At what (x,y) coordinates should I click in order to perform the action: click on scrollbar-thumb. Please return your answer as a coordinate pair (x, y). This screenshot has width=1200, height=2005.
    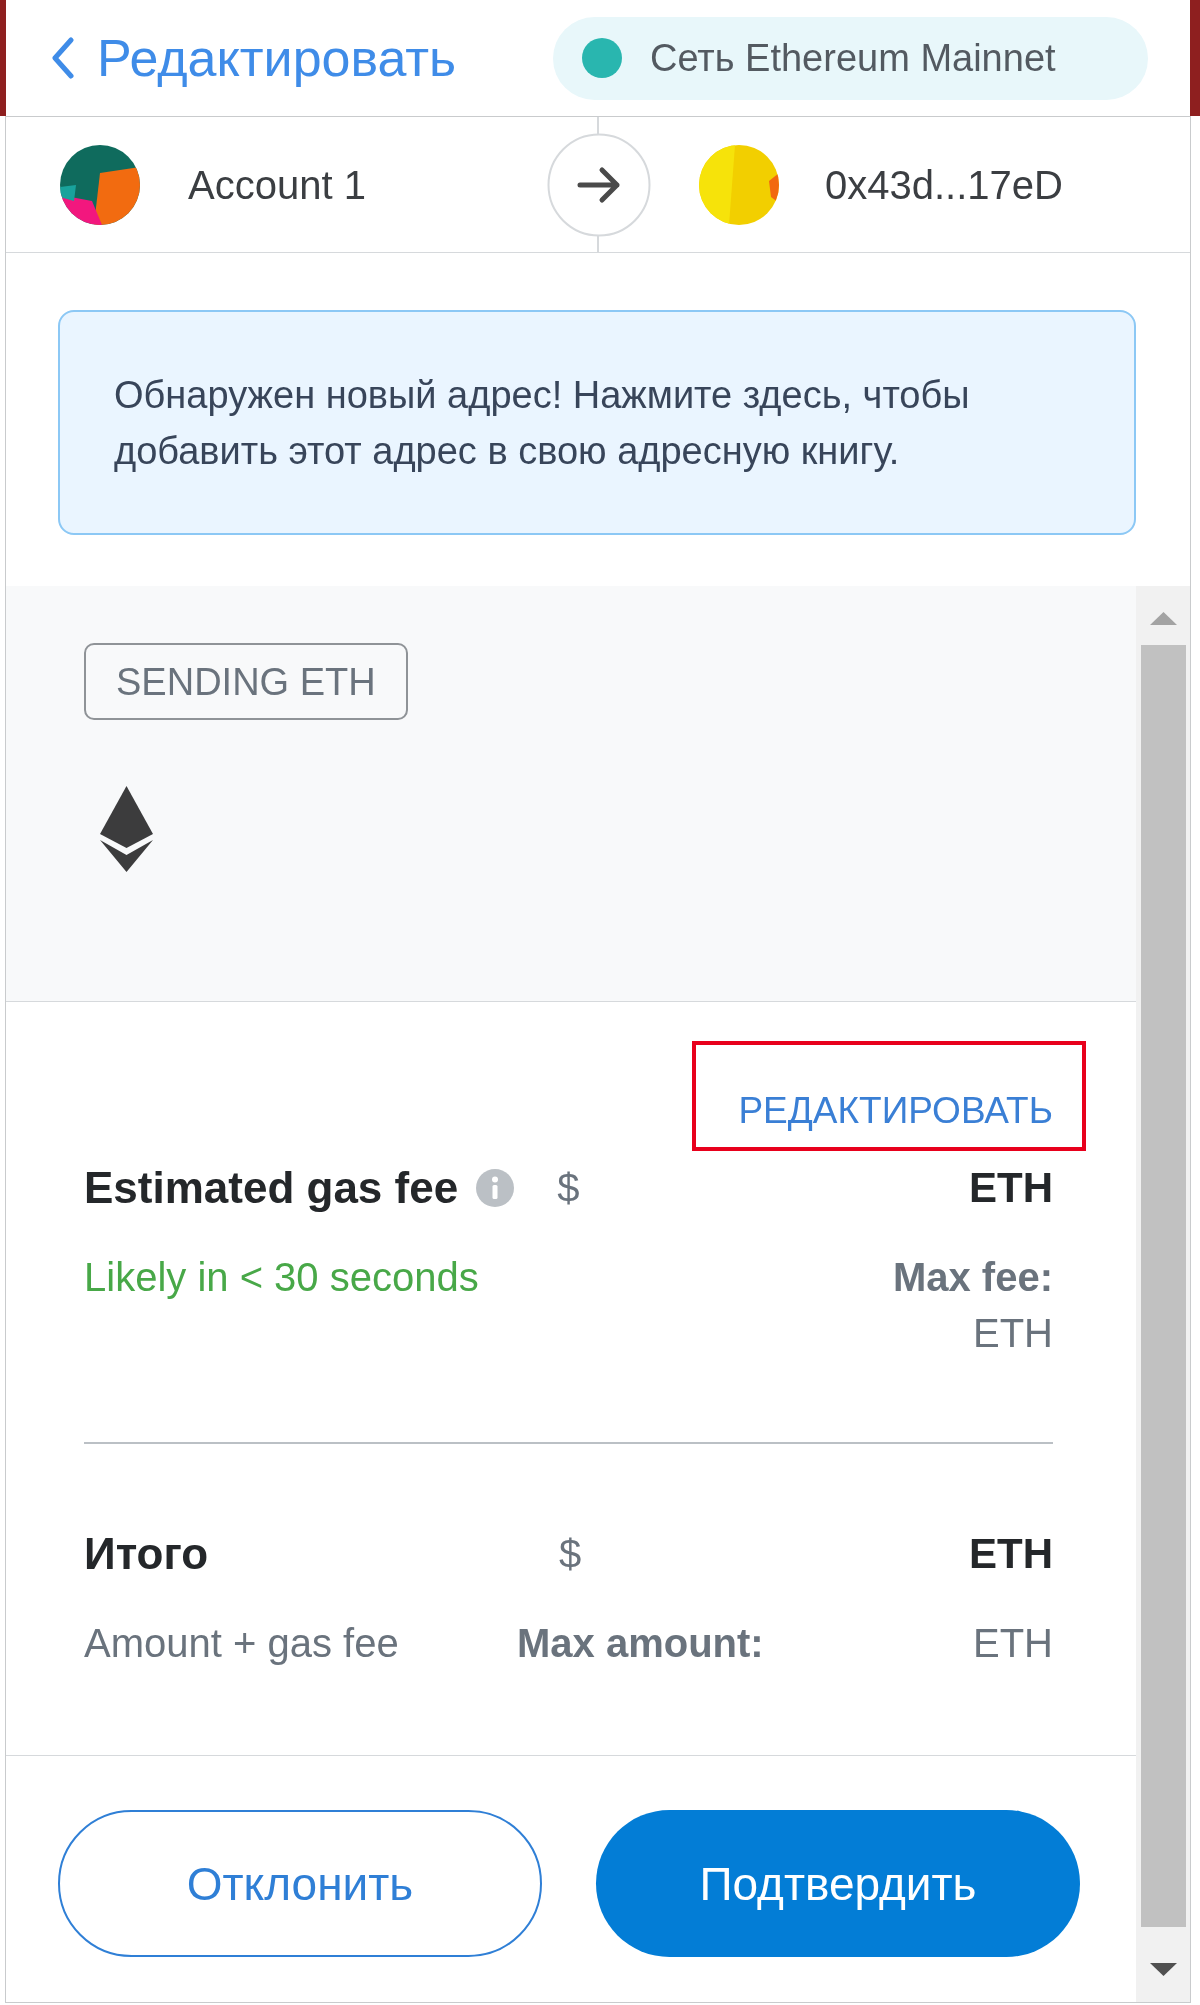
    Looking at the image, I should click on (1163, 1286).